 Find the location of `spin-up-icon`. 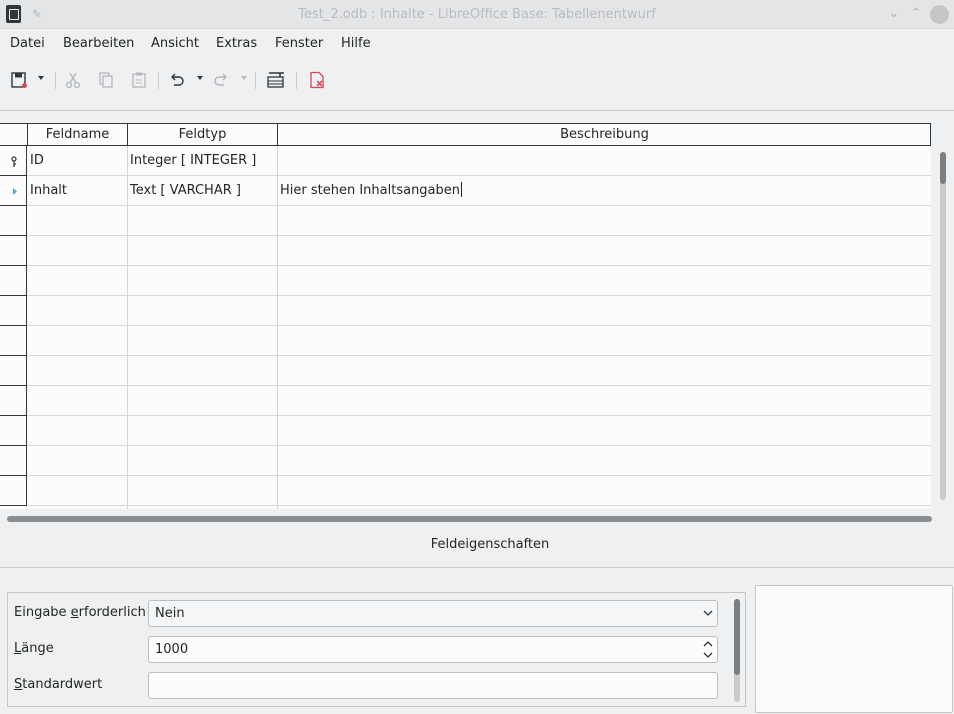

spin-up-icon is located at coordinates (708, 644).